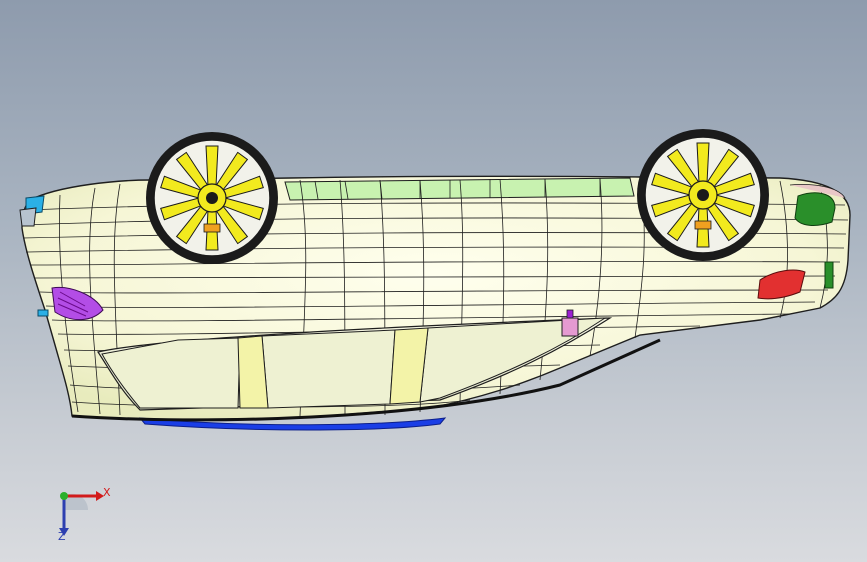 Image resolution: width=867 pixels, height=562 pixels. Describe the element at coordinates (703, 195) in the screenshot. I see `wheel-rear` at that location.